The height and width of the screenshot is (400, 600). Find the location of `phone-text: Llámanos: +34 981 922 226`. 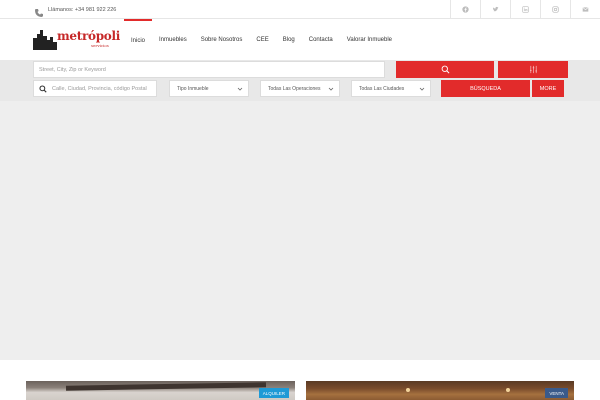

phone-text: Llámanos: +34 981 922 226 is located at coordinates (82, 9).